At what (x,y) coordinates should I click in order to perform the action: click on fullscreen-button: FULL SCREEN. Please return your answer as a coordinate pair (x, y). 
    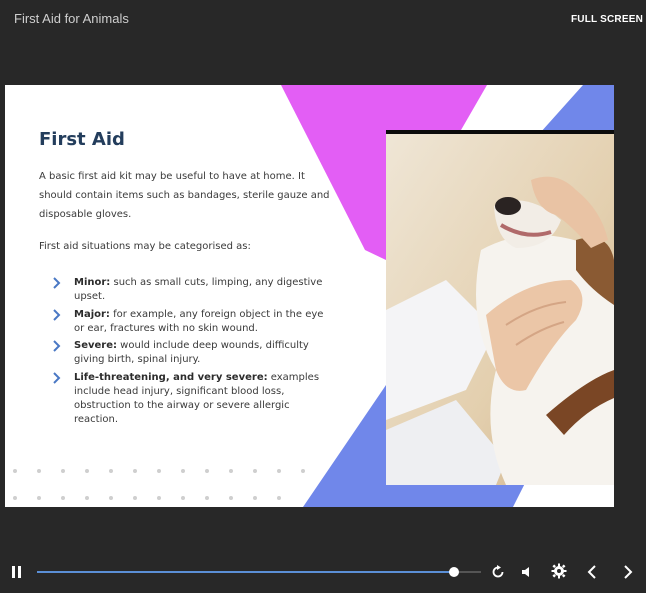
    Looking at the image, I should click on (607, 19).